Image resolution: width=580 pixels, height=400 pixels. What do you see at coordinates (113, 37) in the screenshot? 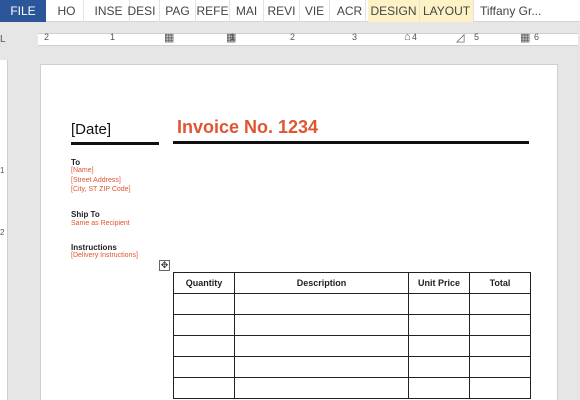
I see `ruler-number: 1` at bounding box center [113, 37].